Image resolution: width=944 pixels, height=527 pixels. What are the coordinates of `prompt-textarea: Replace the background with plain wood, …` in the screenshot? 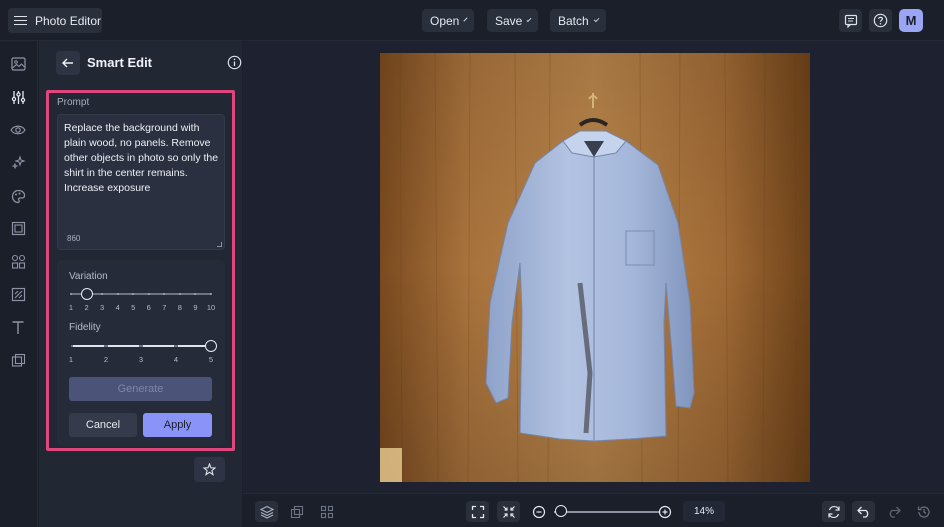 It's located at (141, 182).